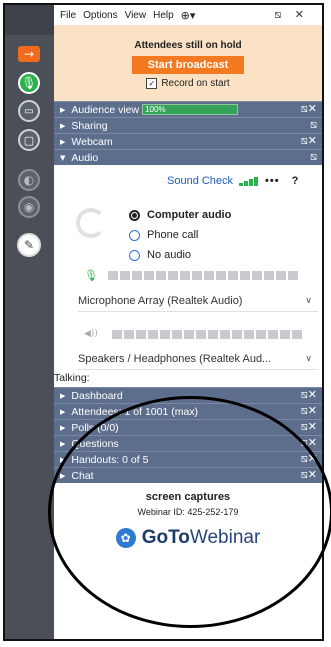 This screenshot has width=331, height=647. Describe the element at coordinates (95, 443) in the screenshot. I see `section-label: Questions` at that location.